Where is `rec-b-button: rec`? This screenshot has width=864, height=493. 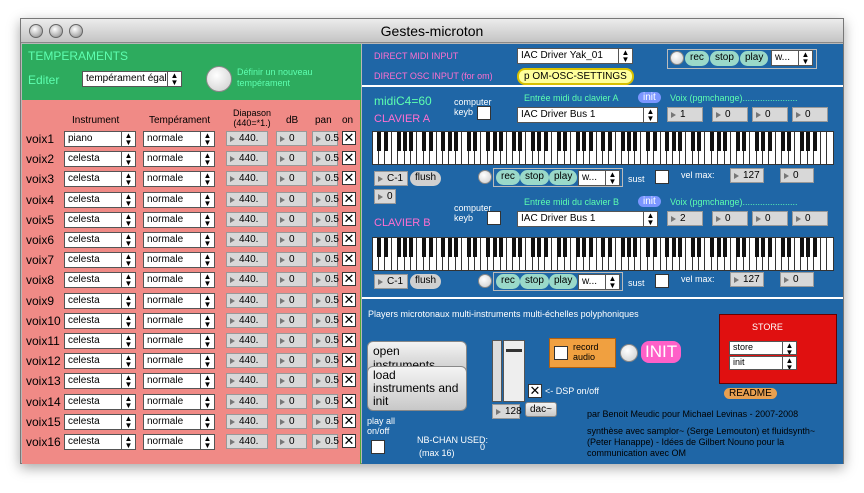
rec-b-button: rec is located at coordinates (508, 281).